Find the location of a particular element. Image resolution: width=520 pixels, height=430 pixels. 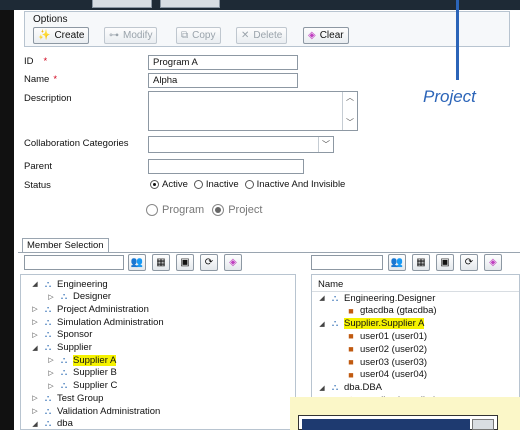

tree-row-label: Engineering.Designer is located at coordinates (390, 298).